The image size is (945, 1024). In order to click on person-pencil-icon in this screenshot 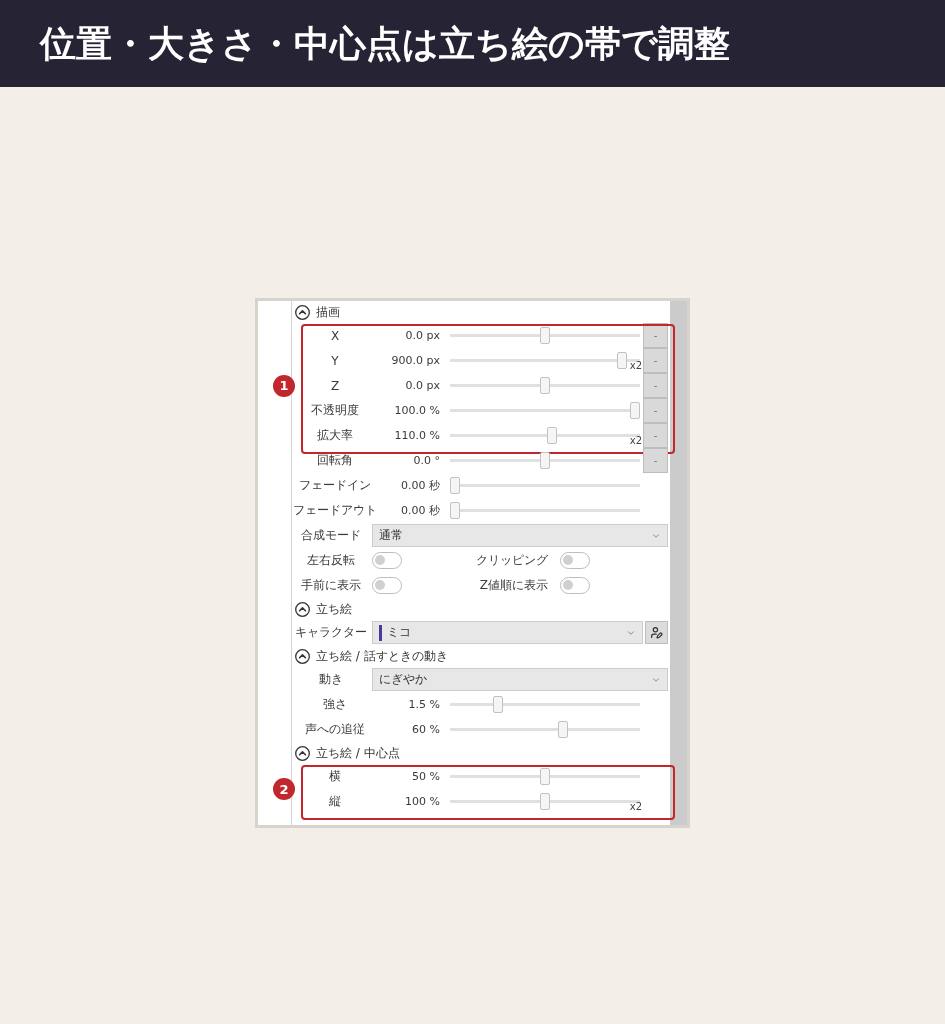, I will do `click(656, 632)`.